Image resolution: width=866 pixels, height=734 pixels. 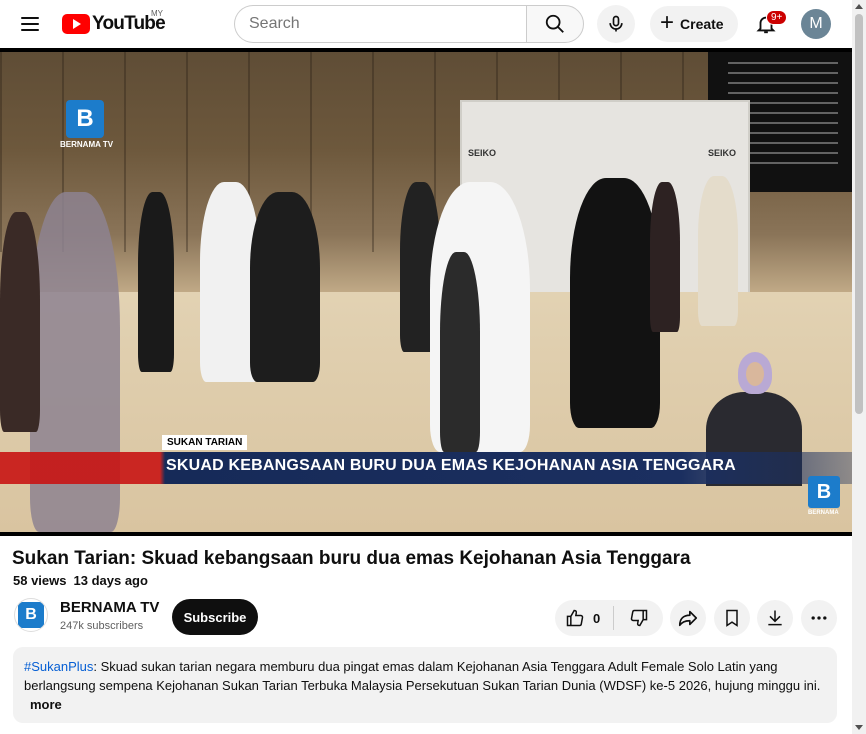 I want to click on region-code: MY, so click(x=157, y=13).